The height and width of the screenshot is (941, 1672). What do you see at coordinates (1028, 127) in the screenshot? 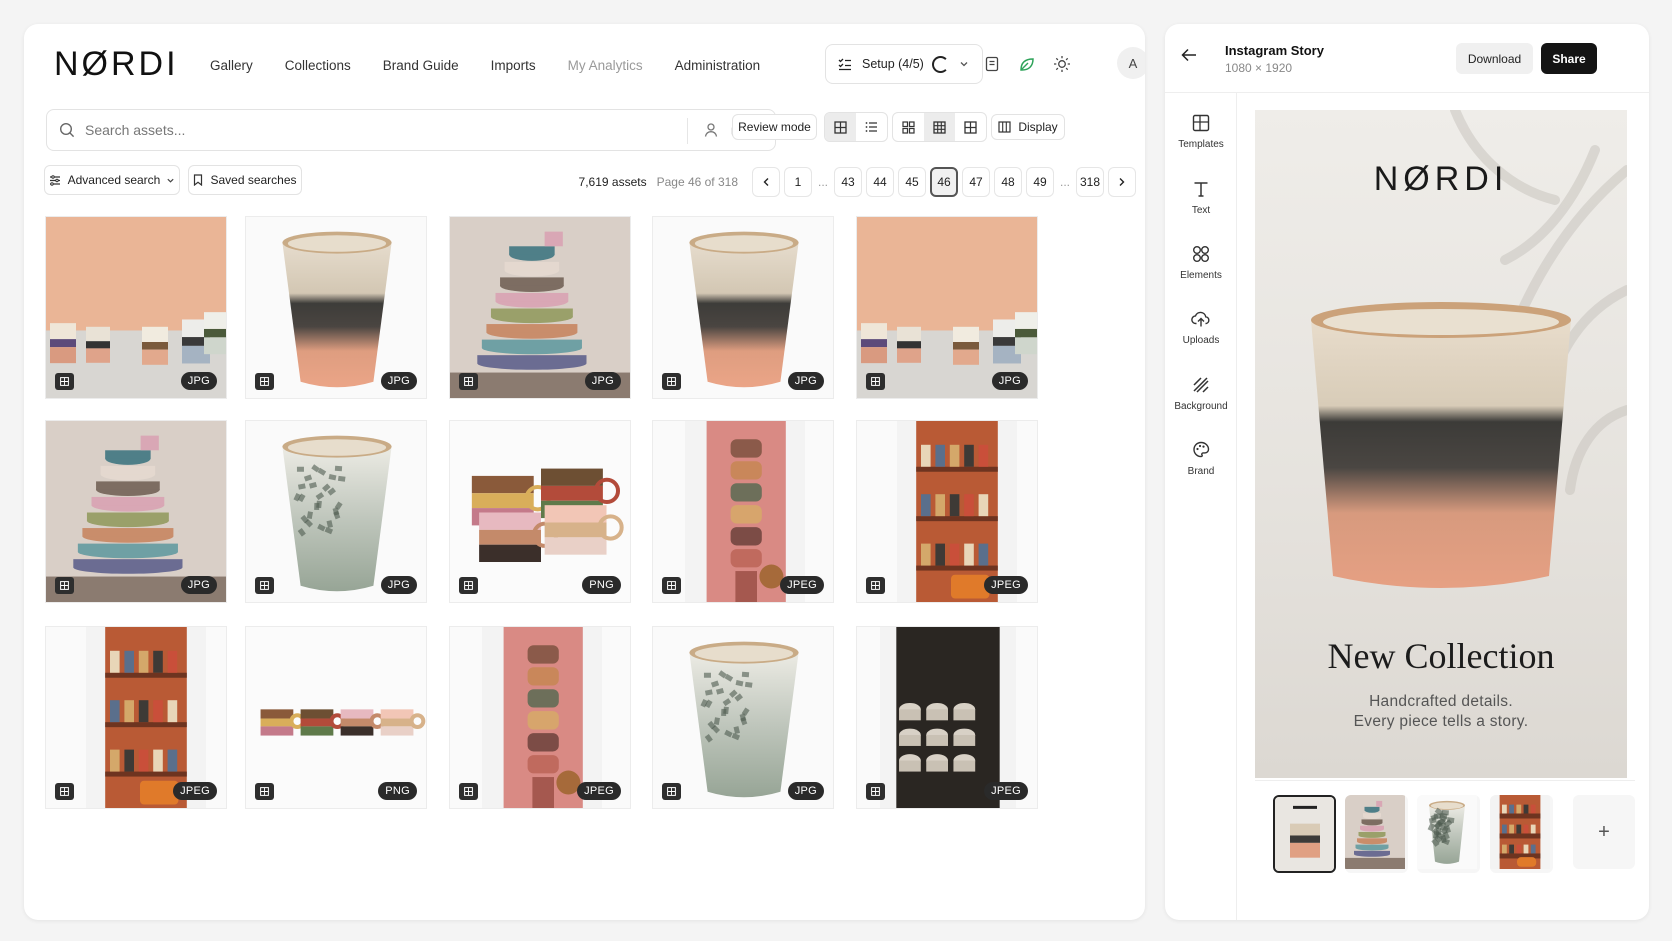
I see `display-button: Display` at bounding box center [1028, 127].